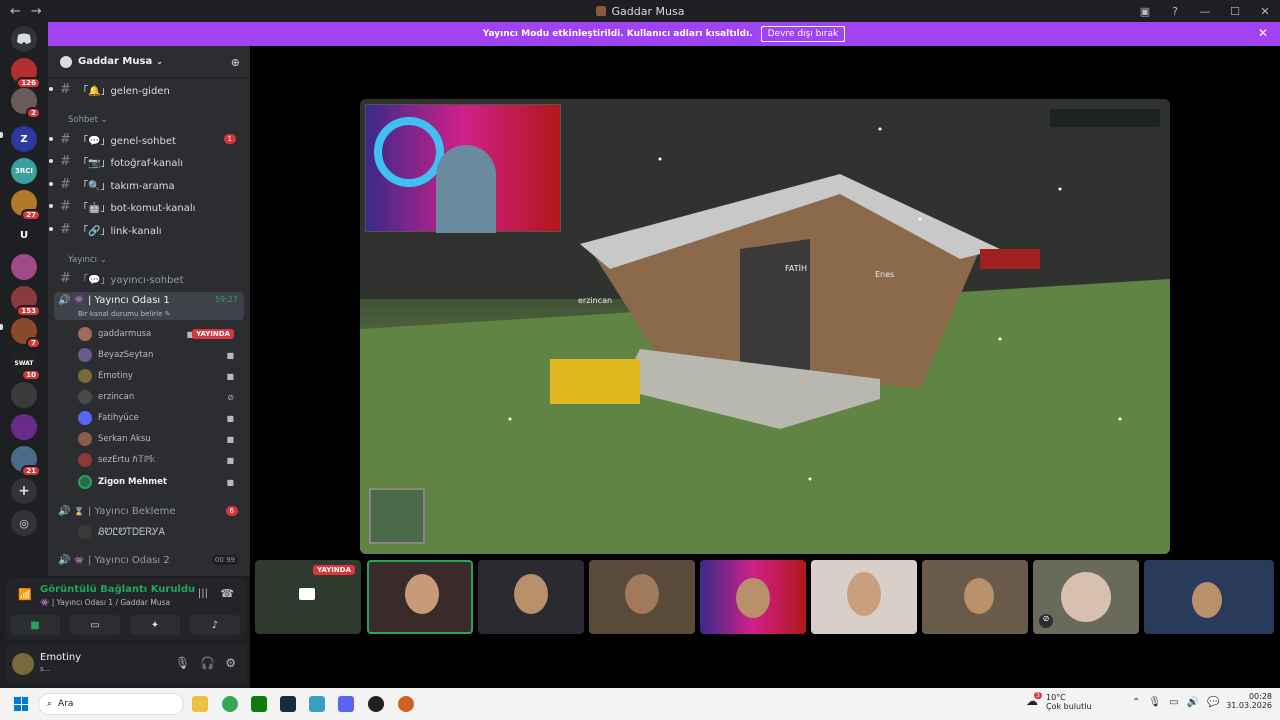  I want to click on category-yayinci: Yayıncı ⌄, so click(87, 260).